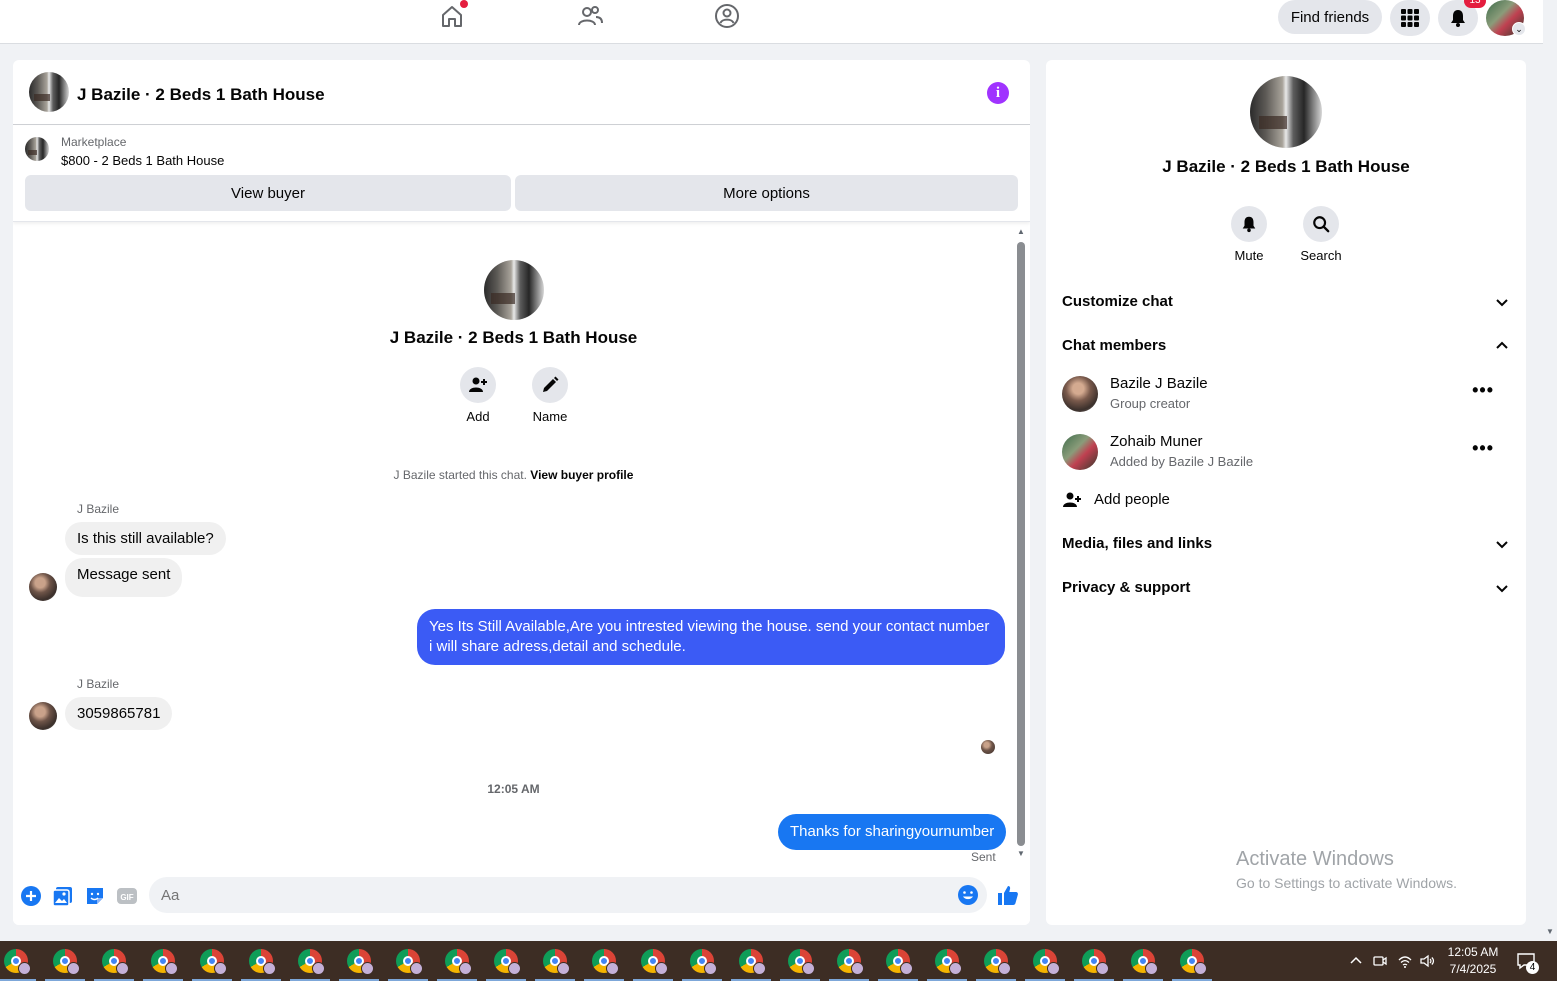 This screenshot has width=1557, height=981. I want to click on info-icon: i, so click(998, 93).